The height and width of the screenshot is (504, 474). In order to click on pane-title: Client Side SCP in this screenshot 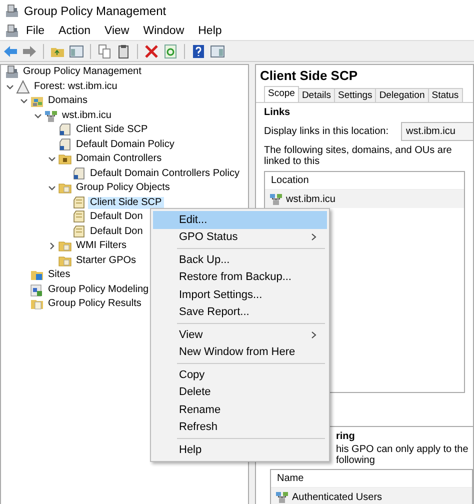, I will do `click(309, 76)`.